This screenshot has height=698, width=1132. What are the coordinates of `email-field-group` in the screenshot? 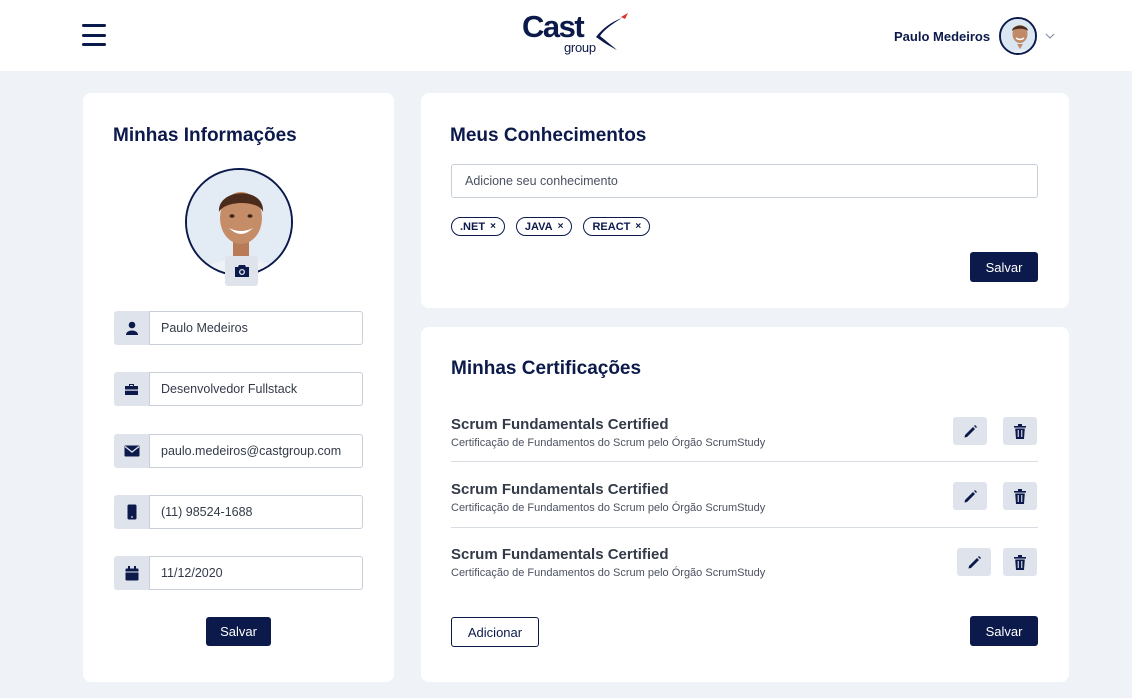 It's located at (238, 451).